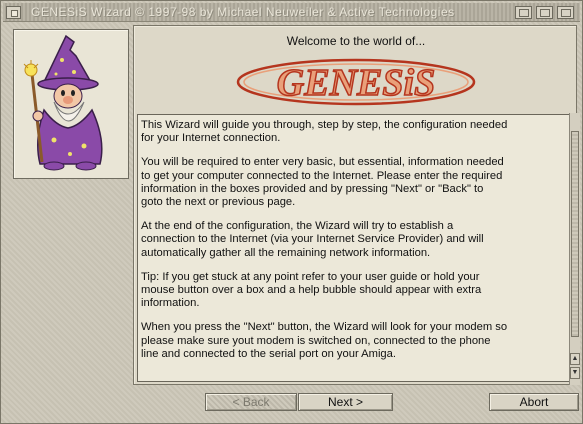  I want to click on genesis-logo: GENESiS, so click(356, 82).